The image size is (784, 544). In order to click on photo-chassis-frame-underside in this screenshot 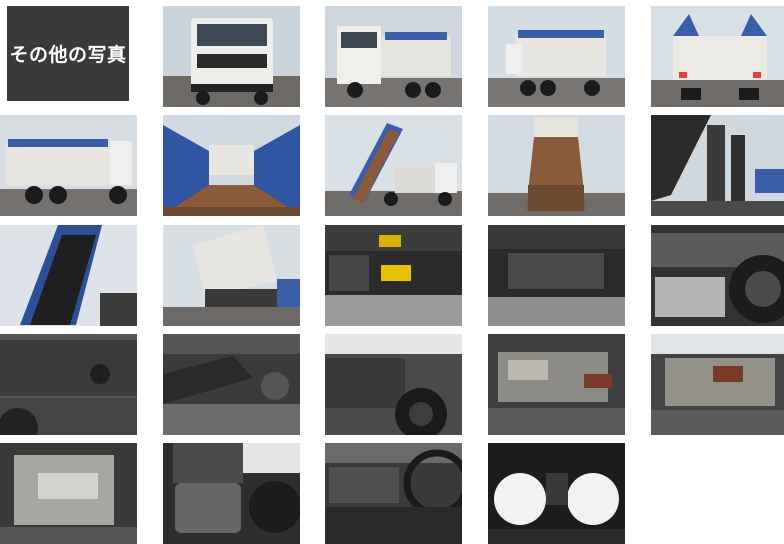, I will do `click(556, 275)`.